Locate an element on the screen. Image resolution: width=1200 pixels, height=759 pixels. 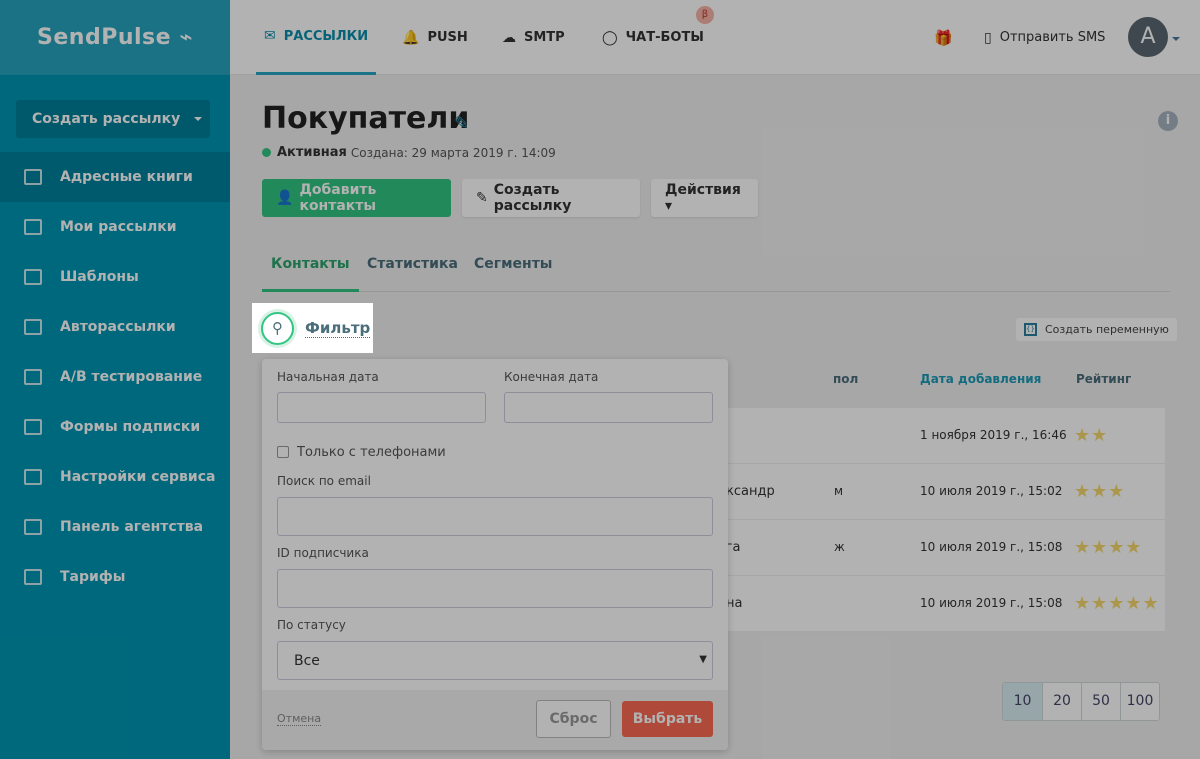
search-icon: ⚲ is located at coordinates (277, 328).